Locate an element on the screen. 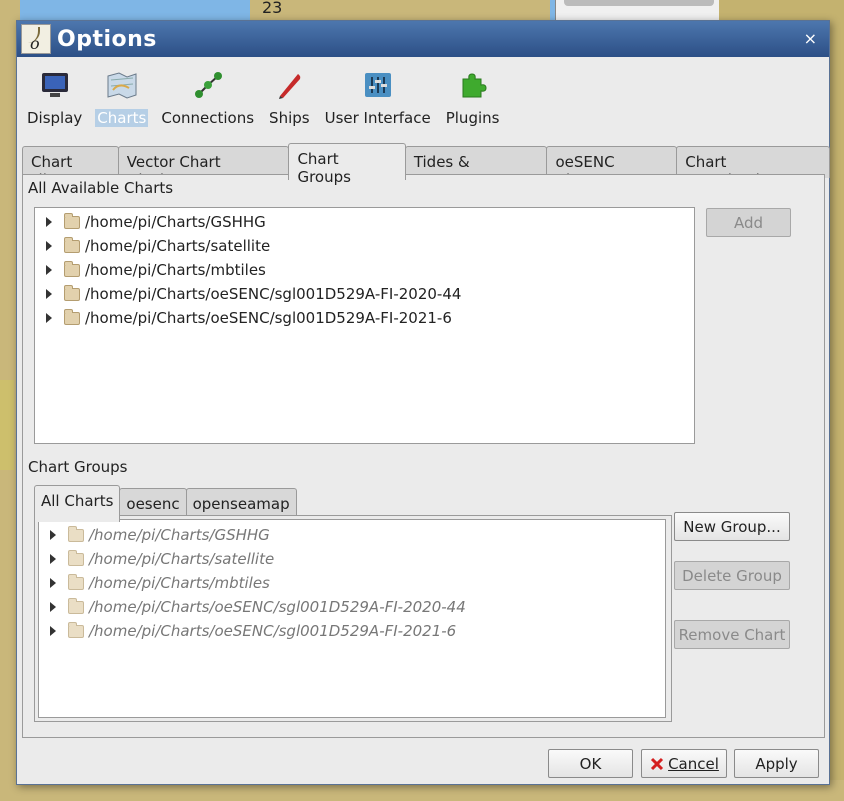  charts-icon is located at coordinates (122, 85).